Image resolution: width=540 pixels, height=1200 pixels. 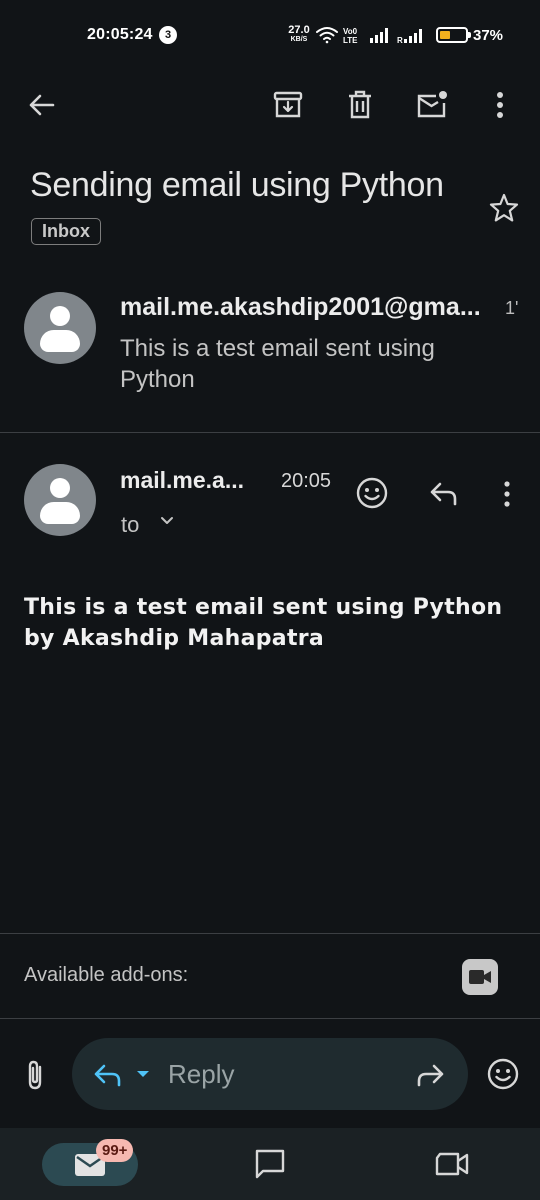 What do you see at coordinates (120, 34) in the screenshot?
I see `status-time: 20:05:24` at bounding box center [120, 34].